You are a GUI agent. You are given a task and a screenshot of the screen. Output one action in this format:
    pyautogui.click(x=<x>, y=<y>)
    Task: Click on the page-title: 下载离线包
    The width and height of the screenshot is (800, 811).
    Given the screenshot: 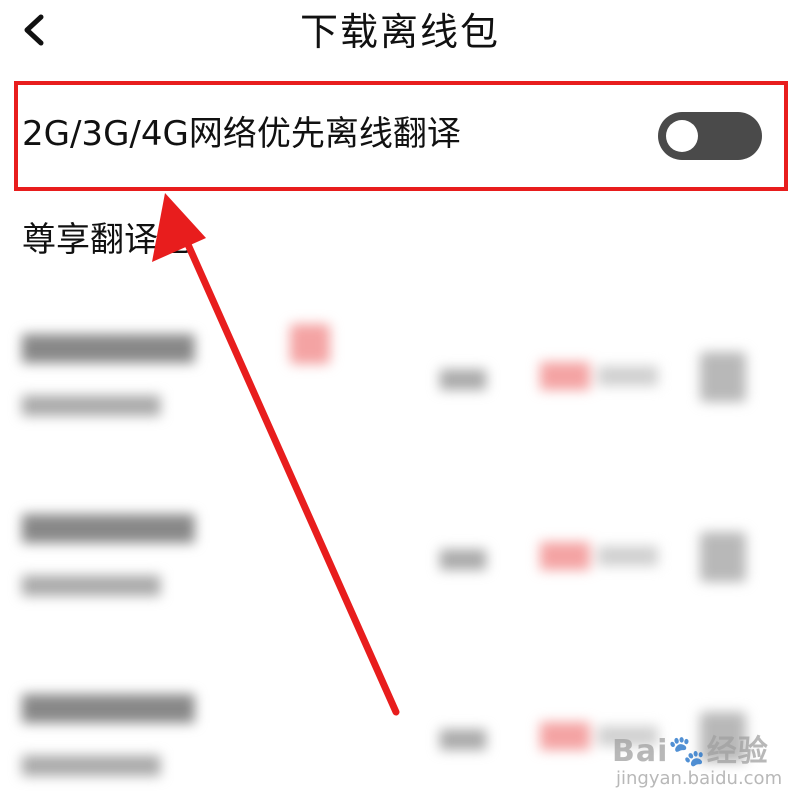 What is the action you would take?
    pyautogui.click(x=399, y=32)
    